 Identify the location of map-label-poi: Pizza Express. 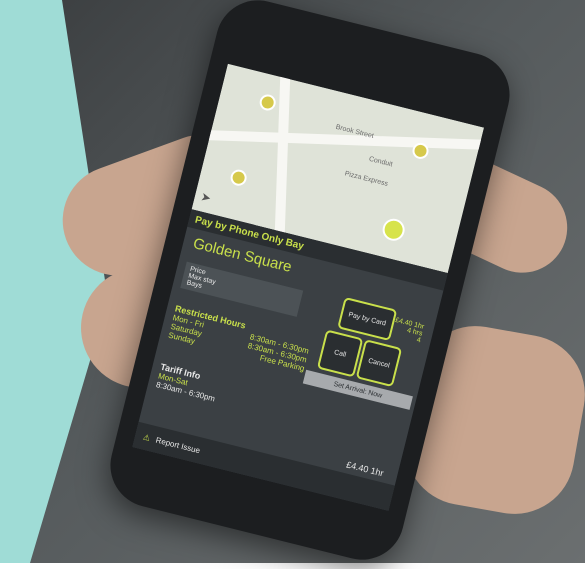
(366, 179).